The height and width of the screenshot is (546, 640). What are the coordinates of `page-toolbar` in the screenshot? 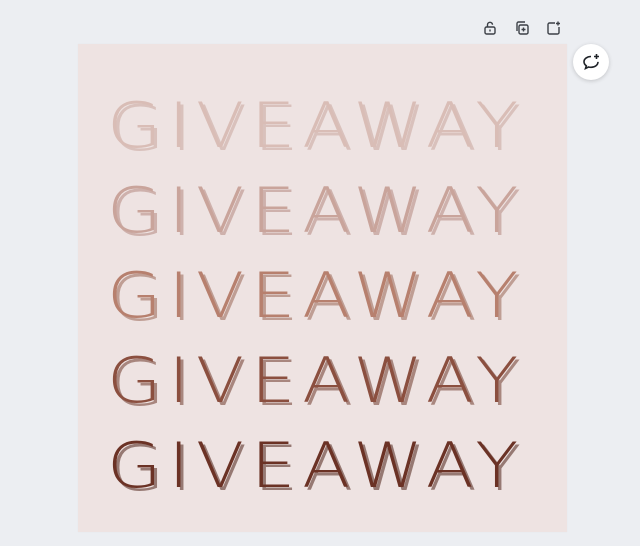 It's located at (522, 28).